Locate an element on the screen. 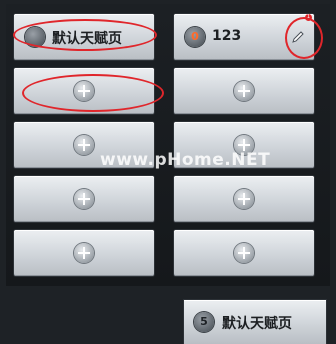 The image size is (336, 344). page-number-icon: 5 is located at coordinates (204, 322).